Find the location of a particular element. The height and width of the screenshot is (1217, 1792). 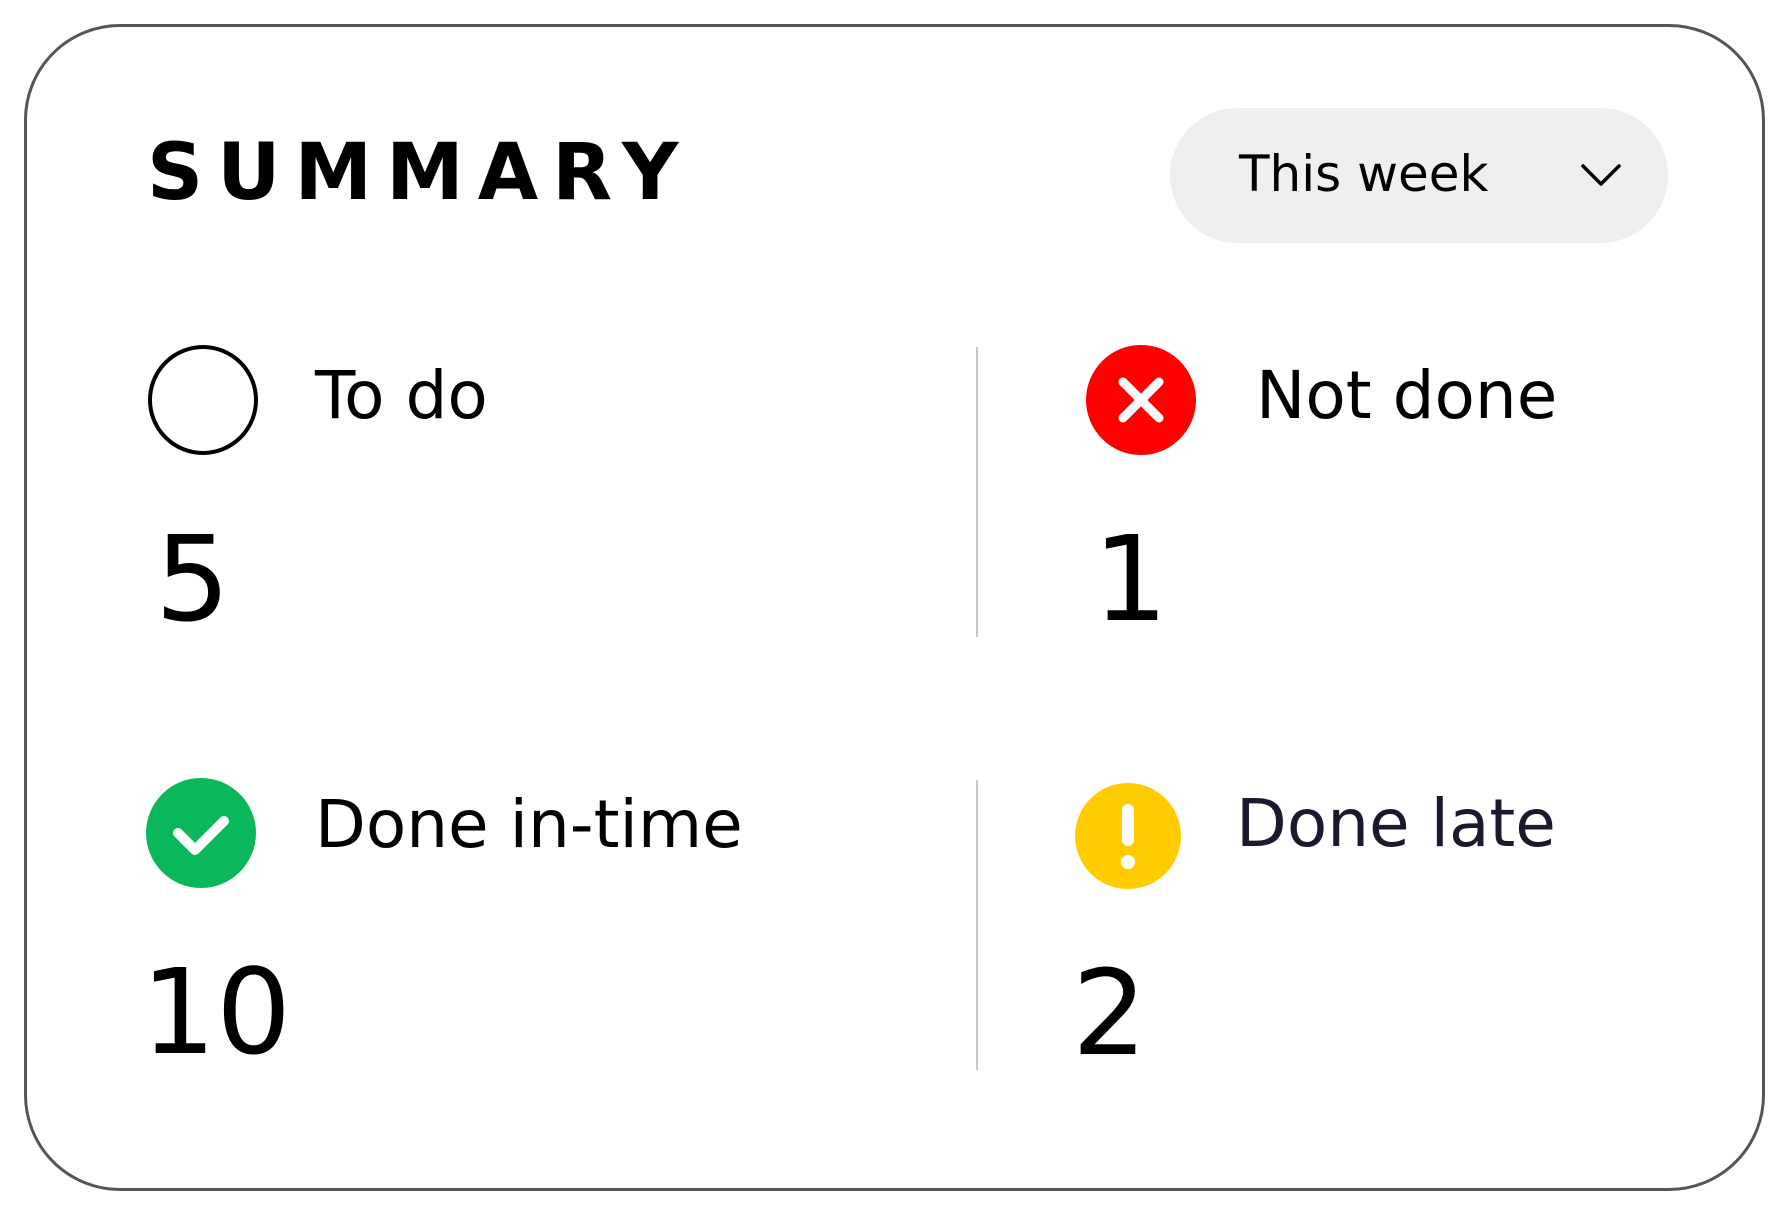

stat-done-late: Done late 2 is located at coordinates (1432, 929).